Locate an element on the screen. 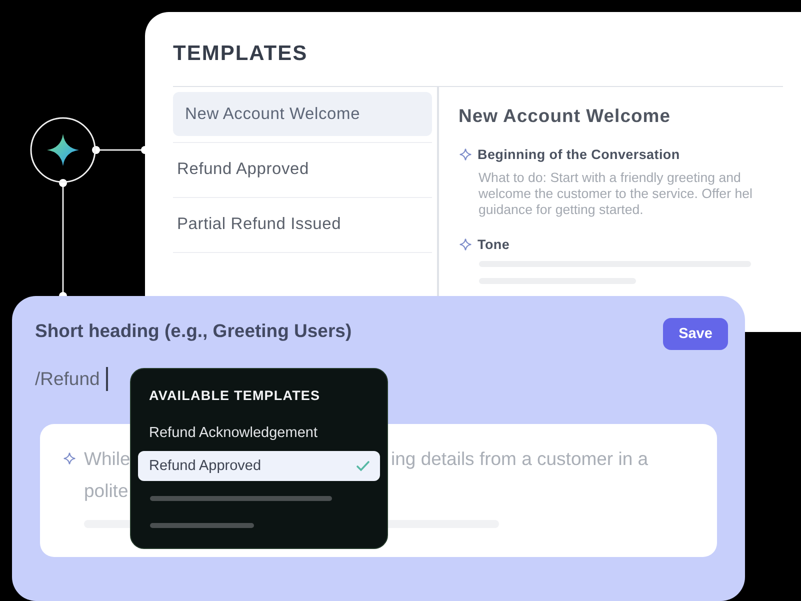 The height and width of the screenshot is (601, 801). panel-title: TEMPLATES is located at coordinates (240, 54).